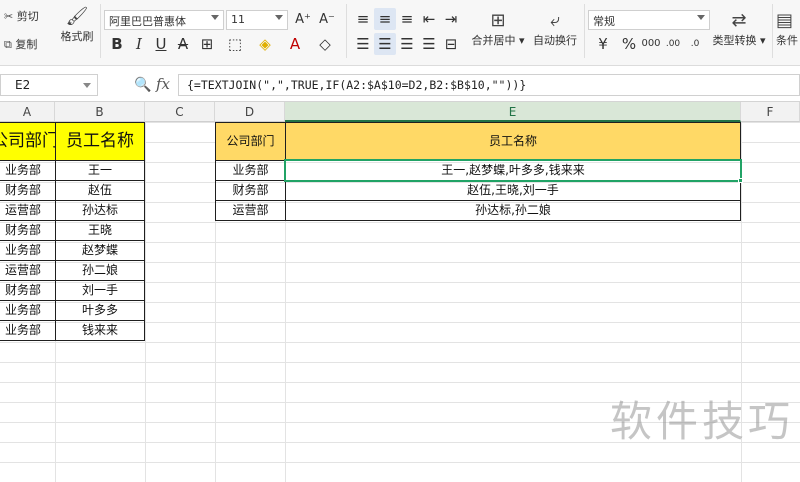 The height and width of the screenshot is (482, 800). What do you see at coordinates (555, 29) in the screenshot?
I see `wrap-text-button: ⤶ 自动换行` at bounding box center [555, 29].